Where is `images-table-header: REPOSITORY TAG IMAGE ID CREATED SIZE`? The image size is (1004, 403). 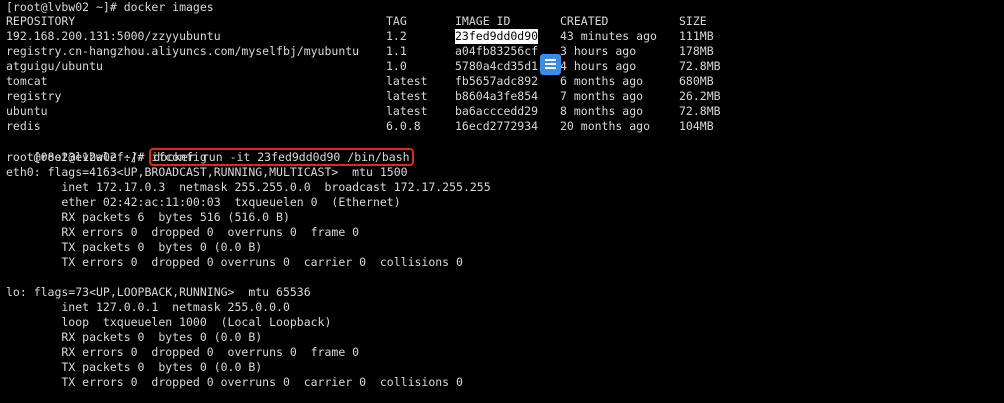 images-table-header: REPOSITORY TAG IMAGE ID CREATED SIZE is located at coordinates (501, 21).